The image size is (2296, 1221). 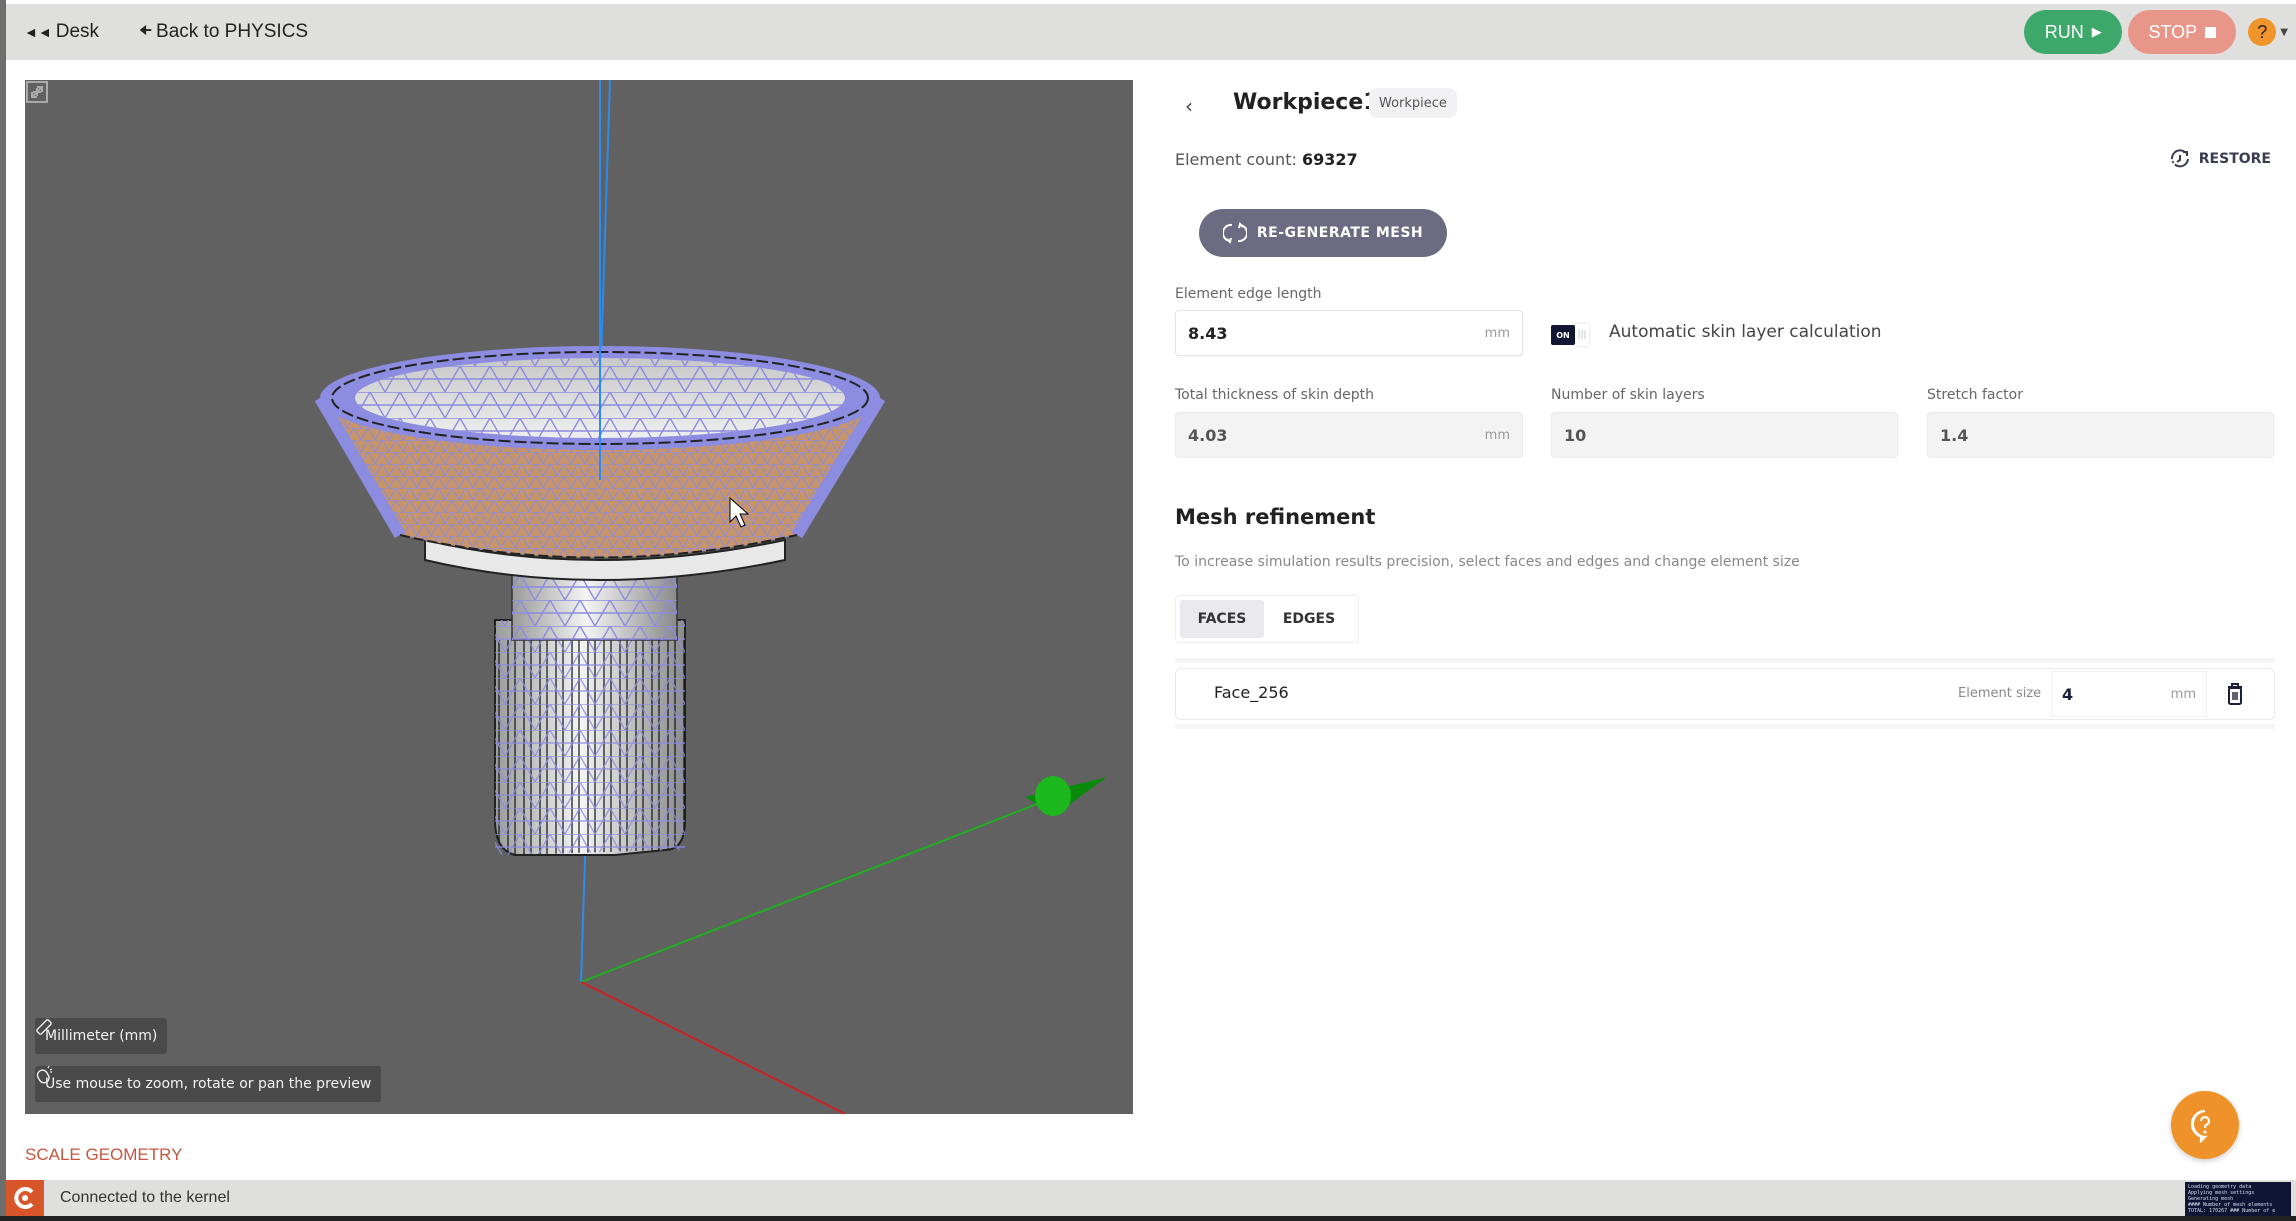 What do you see at coordinates (713, 1047) in the screenshot?
I see `x-axis` at bounding box center [713, 1047].